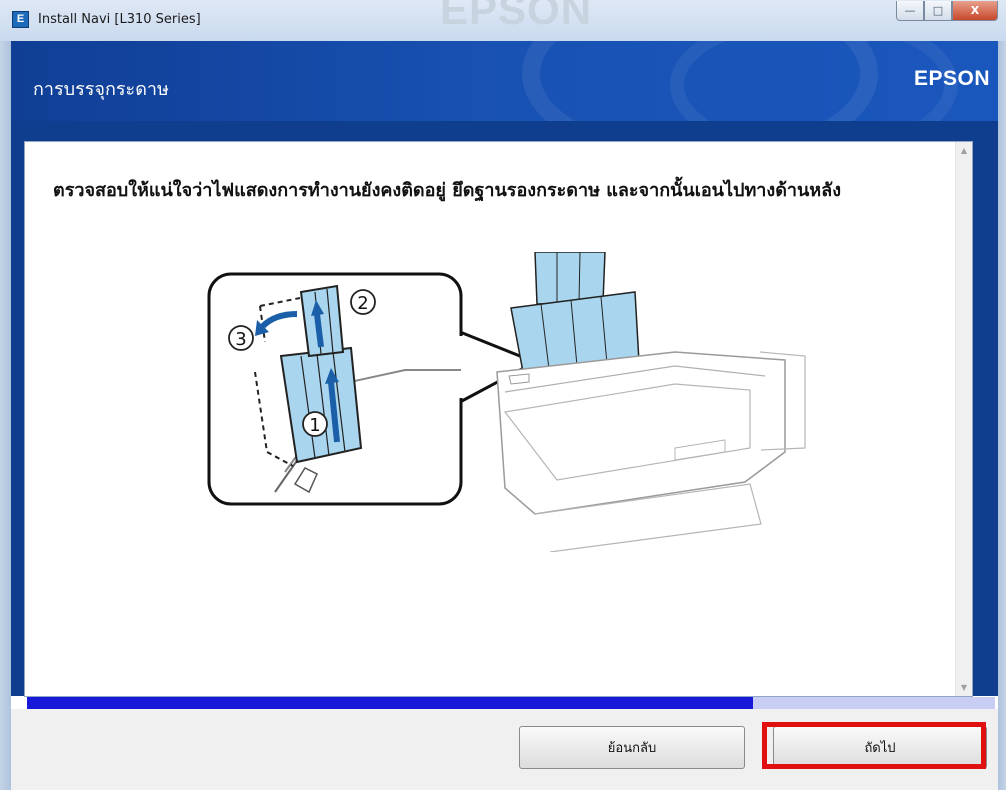 The height and width of the screenshot is (790, 1006). Describe the element at coordinates (964, 687) in the screenshot. I see `scroll-down-icon: ▼` at that location.